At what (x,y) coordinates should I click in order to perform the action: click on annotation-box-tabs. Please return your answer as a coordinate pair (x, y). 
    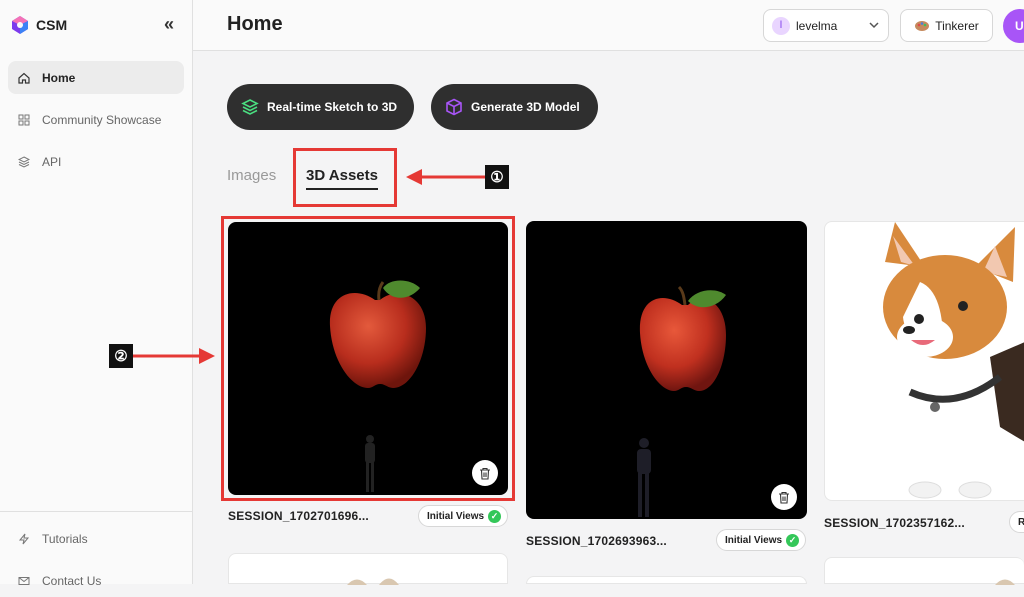
    Looking at the image, I should click on (345, 177).